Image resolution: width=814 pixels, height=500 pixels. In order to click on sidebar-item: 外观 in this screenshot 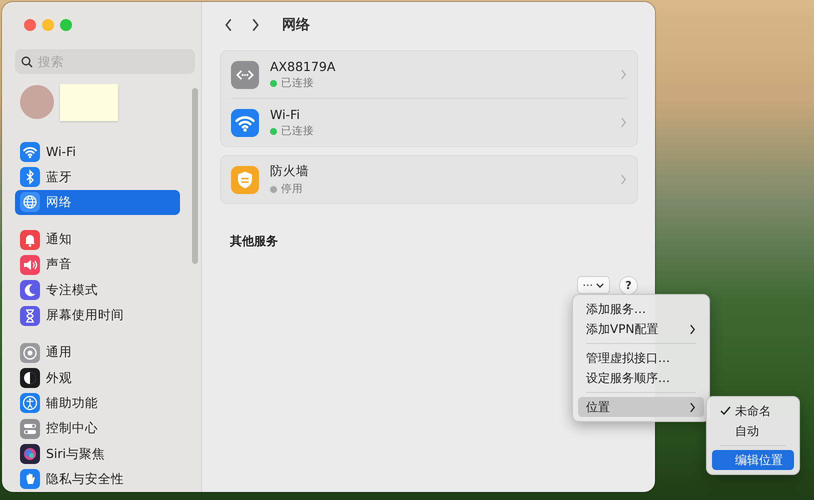, I will do `click(97, 378)`.